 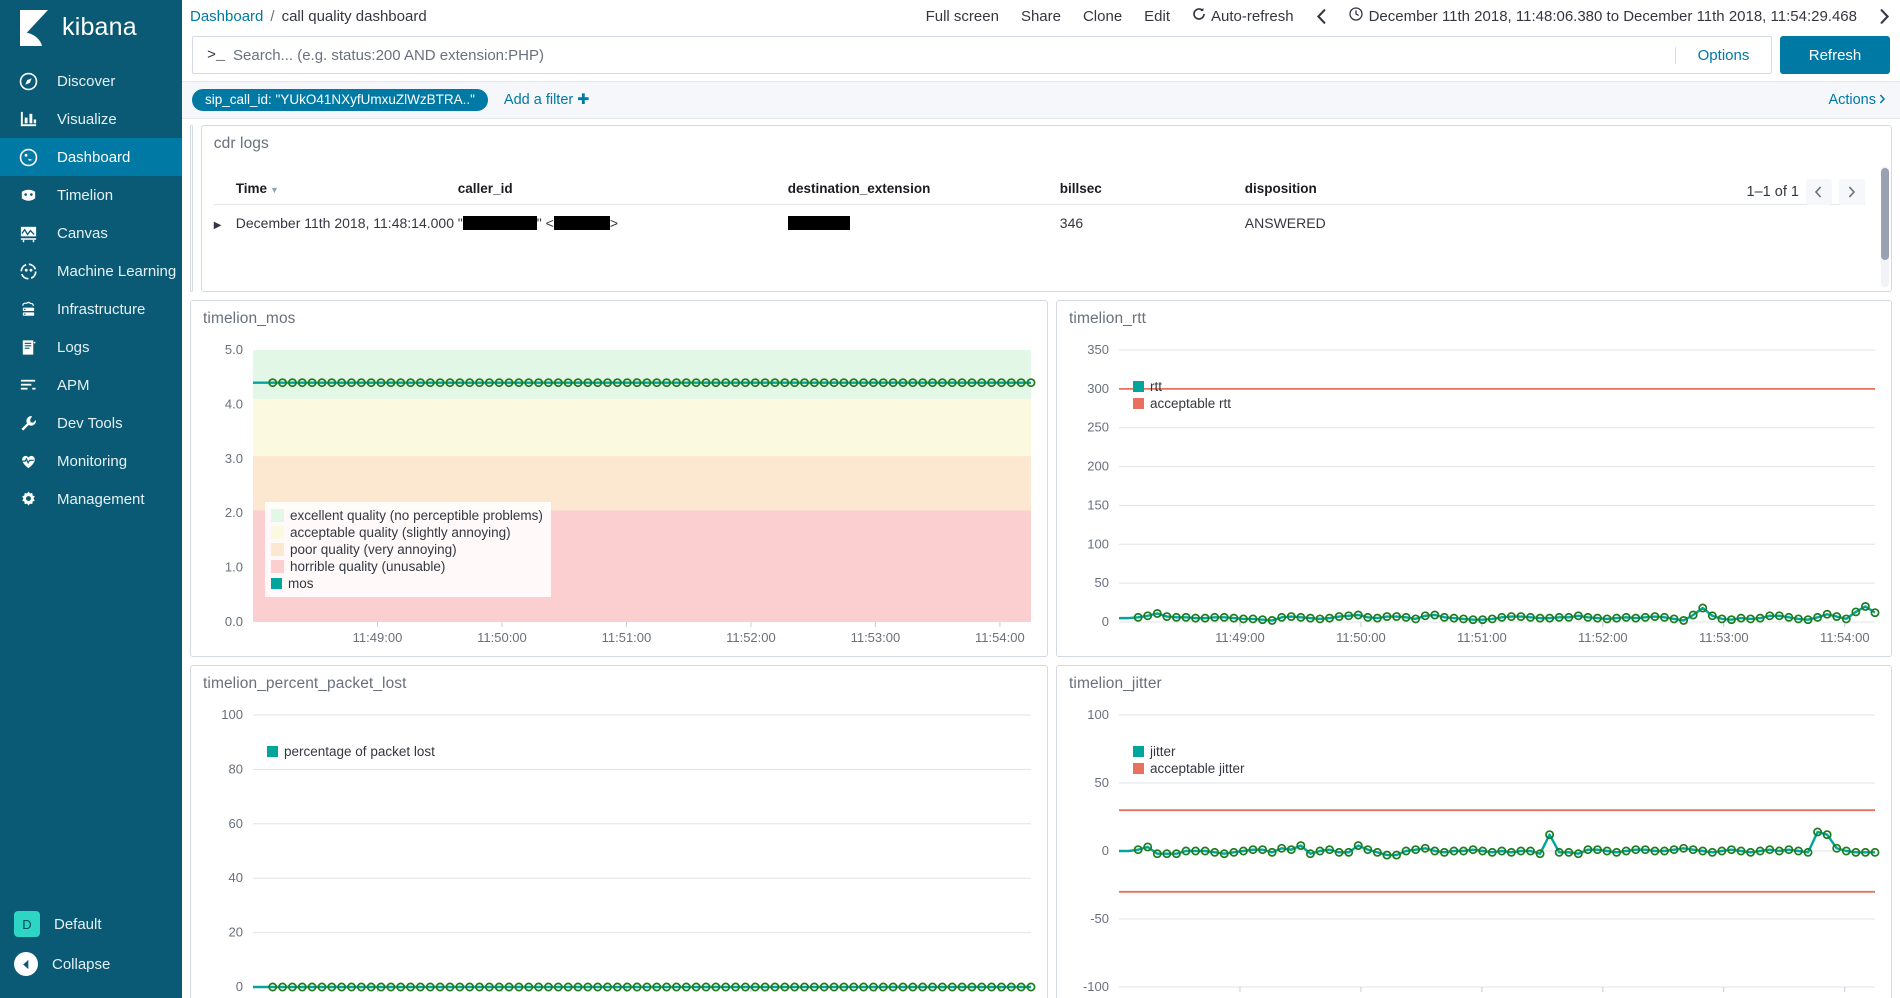 I want to click on chevron-right-icon, so click(x=1882, y=100).